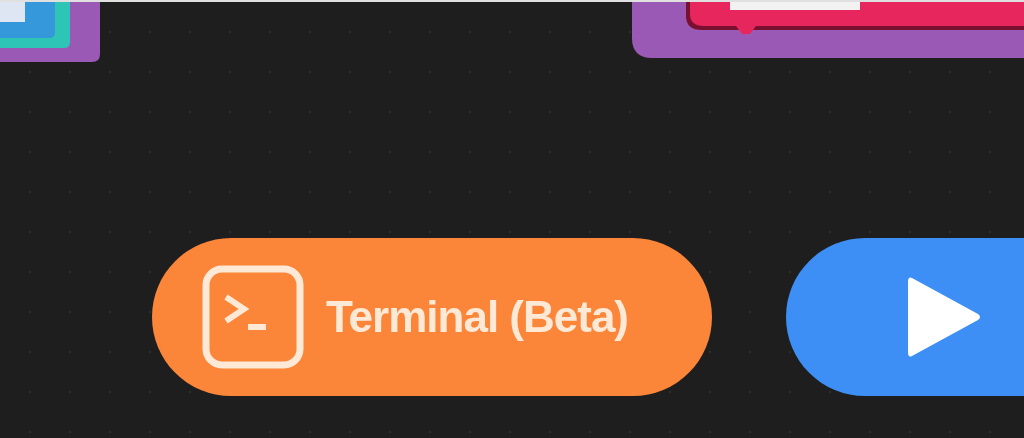 This screenshot has width=1024, height=438. What do you see at coordinates (905, 317) in the screenshot?
I see `run-button` at bounding box center [905, 317].